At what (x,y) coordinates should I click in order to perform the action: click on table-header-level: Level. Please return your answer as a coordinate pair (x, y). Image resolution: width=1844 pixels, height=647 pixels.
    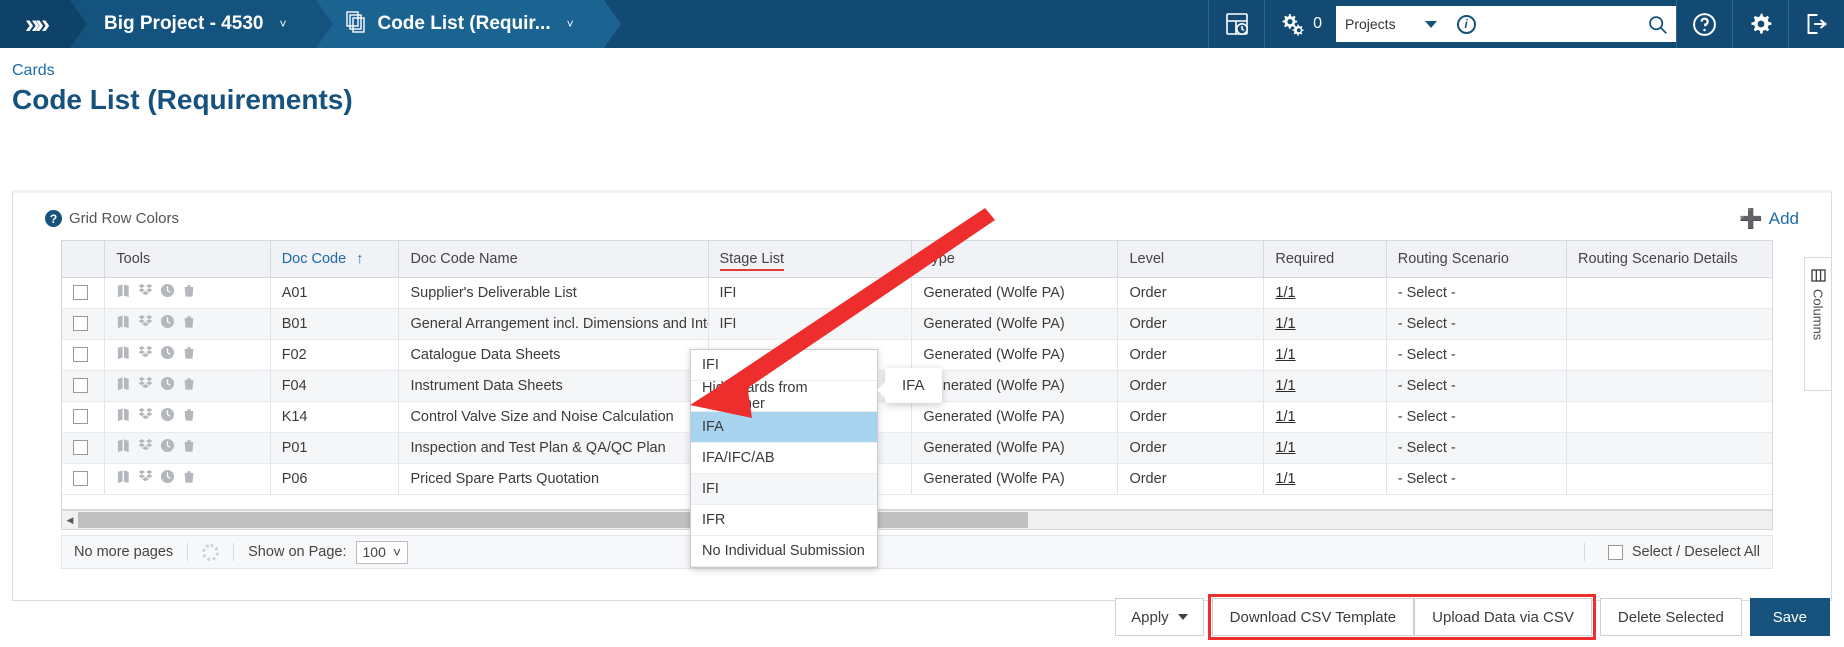
    Looking at the image, I should click on (1191, 259).